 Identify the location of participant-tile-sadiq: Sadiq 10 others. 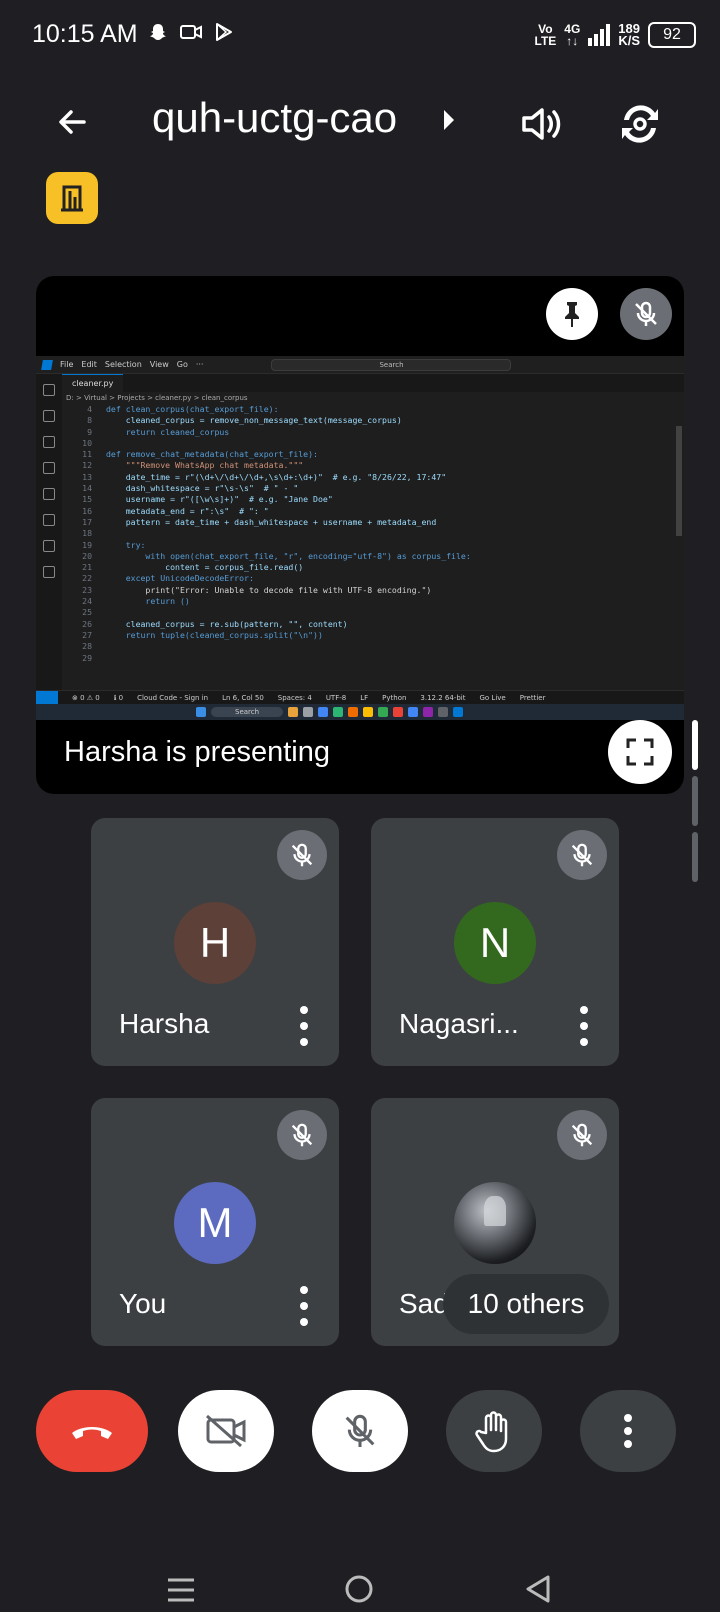
(495, 1222).